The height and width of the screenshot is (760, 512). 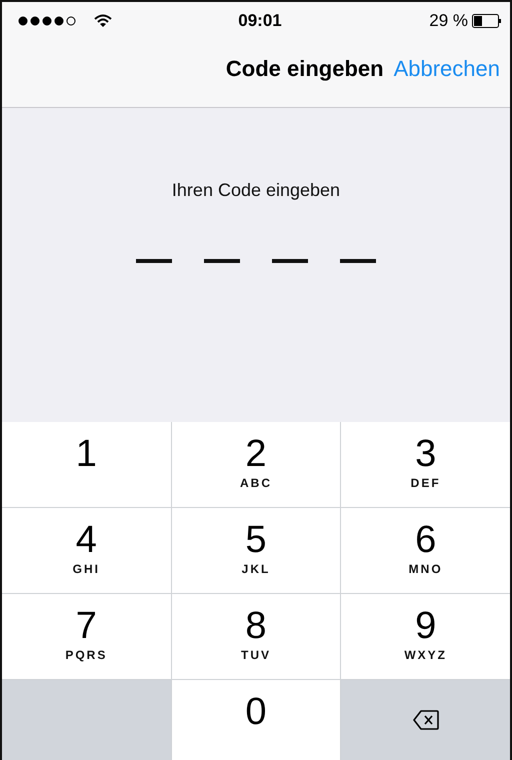 What do you see at coordinates (86, 464) in the screenshot?
I see `digit-key: 1` at bounding box center [86, 464].